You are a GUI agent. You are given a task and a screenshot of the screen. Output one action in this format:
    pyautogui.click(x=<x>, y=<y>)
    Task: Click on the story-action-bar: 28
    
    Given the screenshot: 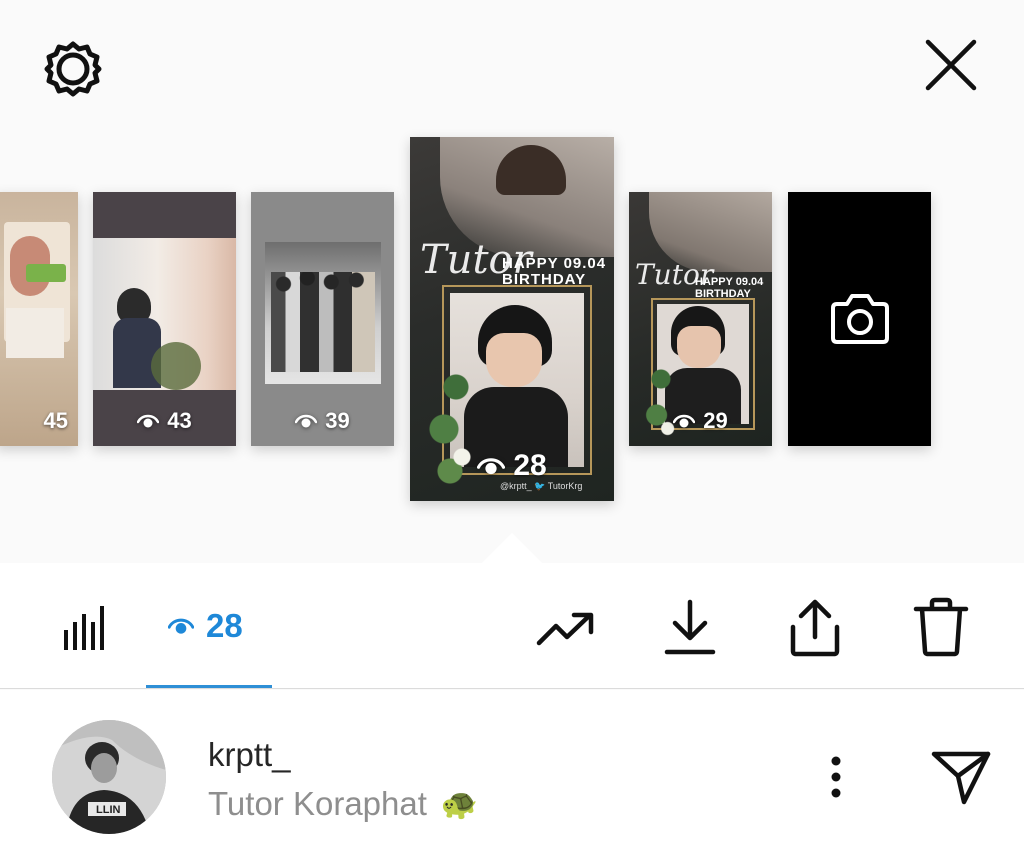 What is the action you would take?
    pyautogui.click(x=512, y=626)
    